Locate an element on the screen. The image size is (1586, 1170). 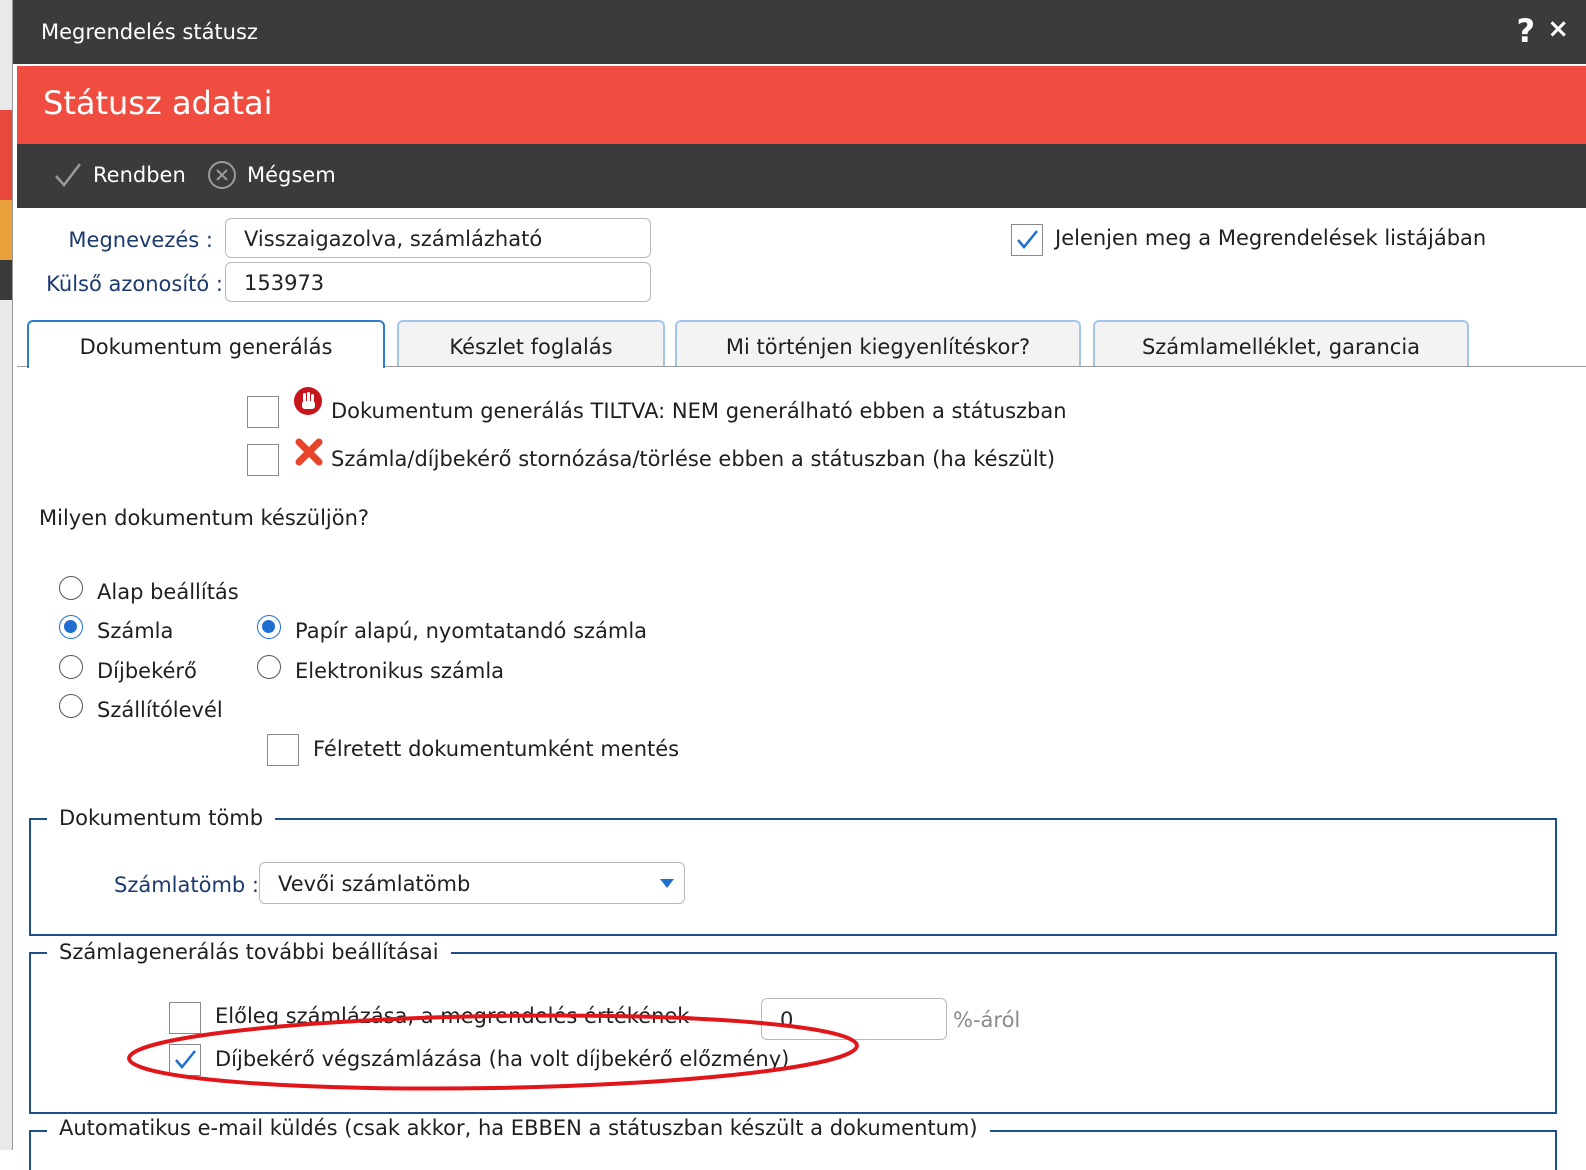
external-id-field: 153973 is located at coordinates (438, 282).